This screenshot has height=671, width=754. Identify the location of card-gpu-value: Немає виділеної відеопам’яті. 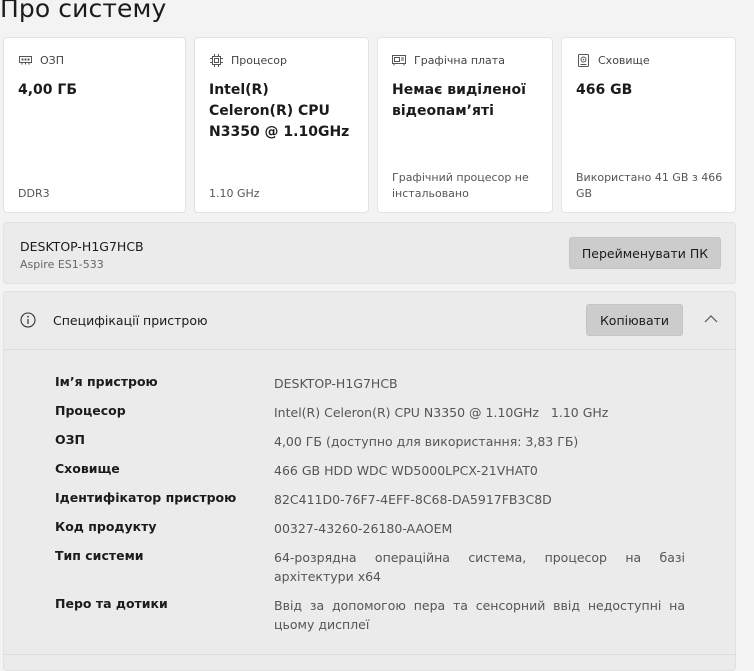
(459, 100).